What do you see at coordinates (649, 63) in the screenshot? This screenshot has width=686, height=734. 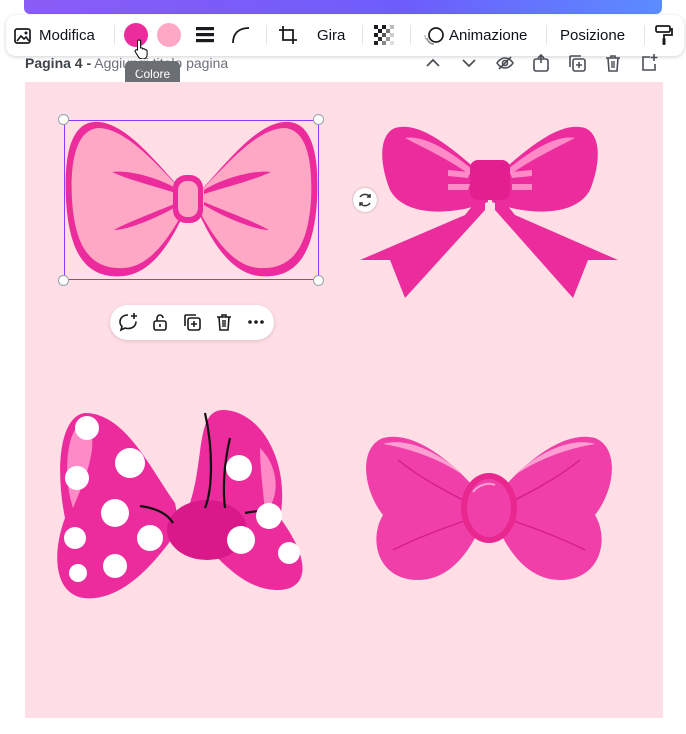 I see `add-page-icon` at bounding box center [649, 63].